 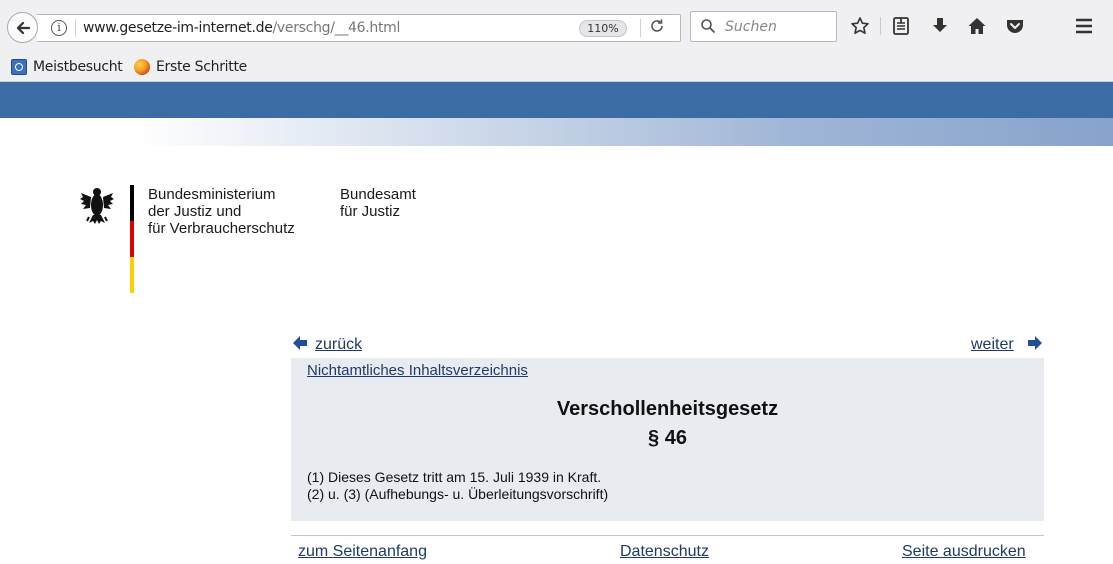 I want to click on back-link: zurück, so click(x=338, y=345).